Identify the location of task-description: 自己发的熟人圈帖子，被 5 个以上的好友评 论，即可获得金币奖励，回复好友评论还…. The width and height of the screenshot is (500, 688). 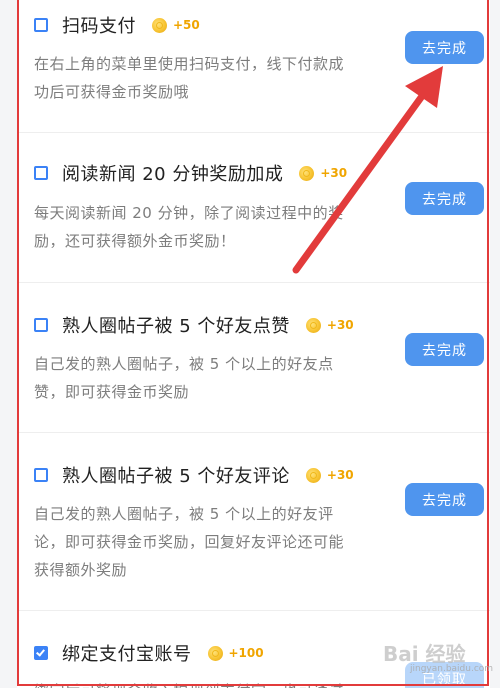
(214, 542).